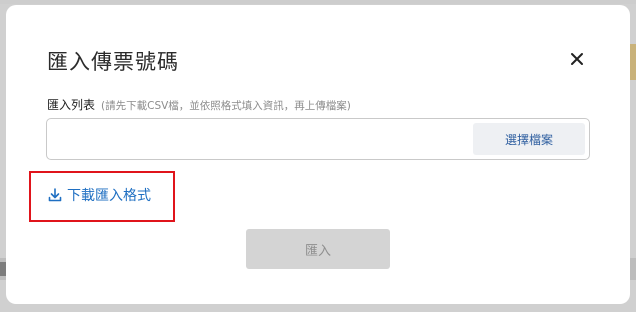  Describe the element at coordinates (318, 139) in the screenshot. I see `file-input: 選擇檔案` at that location.